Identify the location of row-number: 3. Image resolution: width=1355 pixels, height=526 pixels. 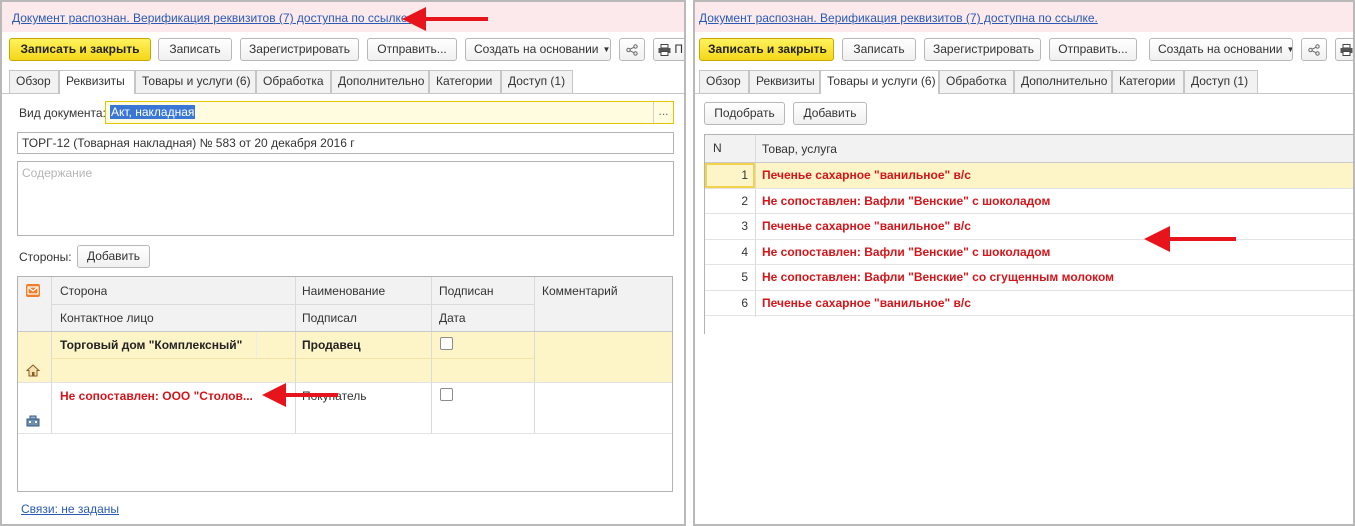
(744, 226).